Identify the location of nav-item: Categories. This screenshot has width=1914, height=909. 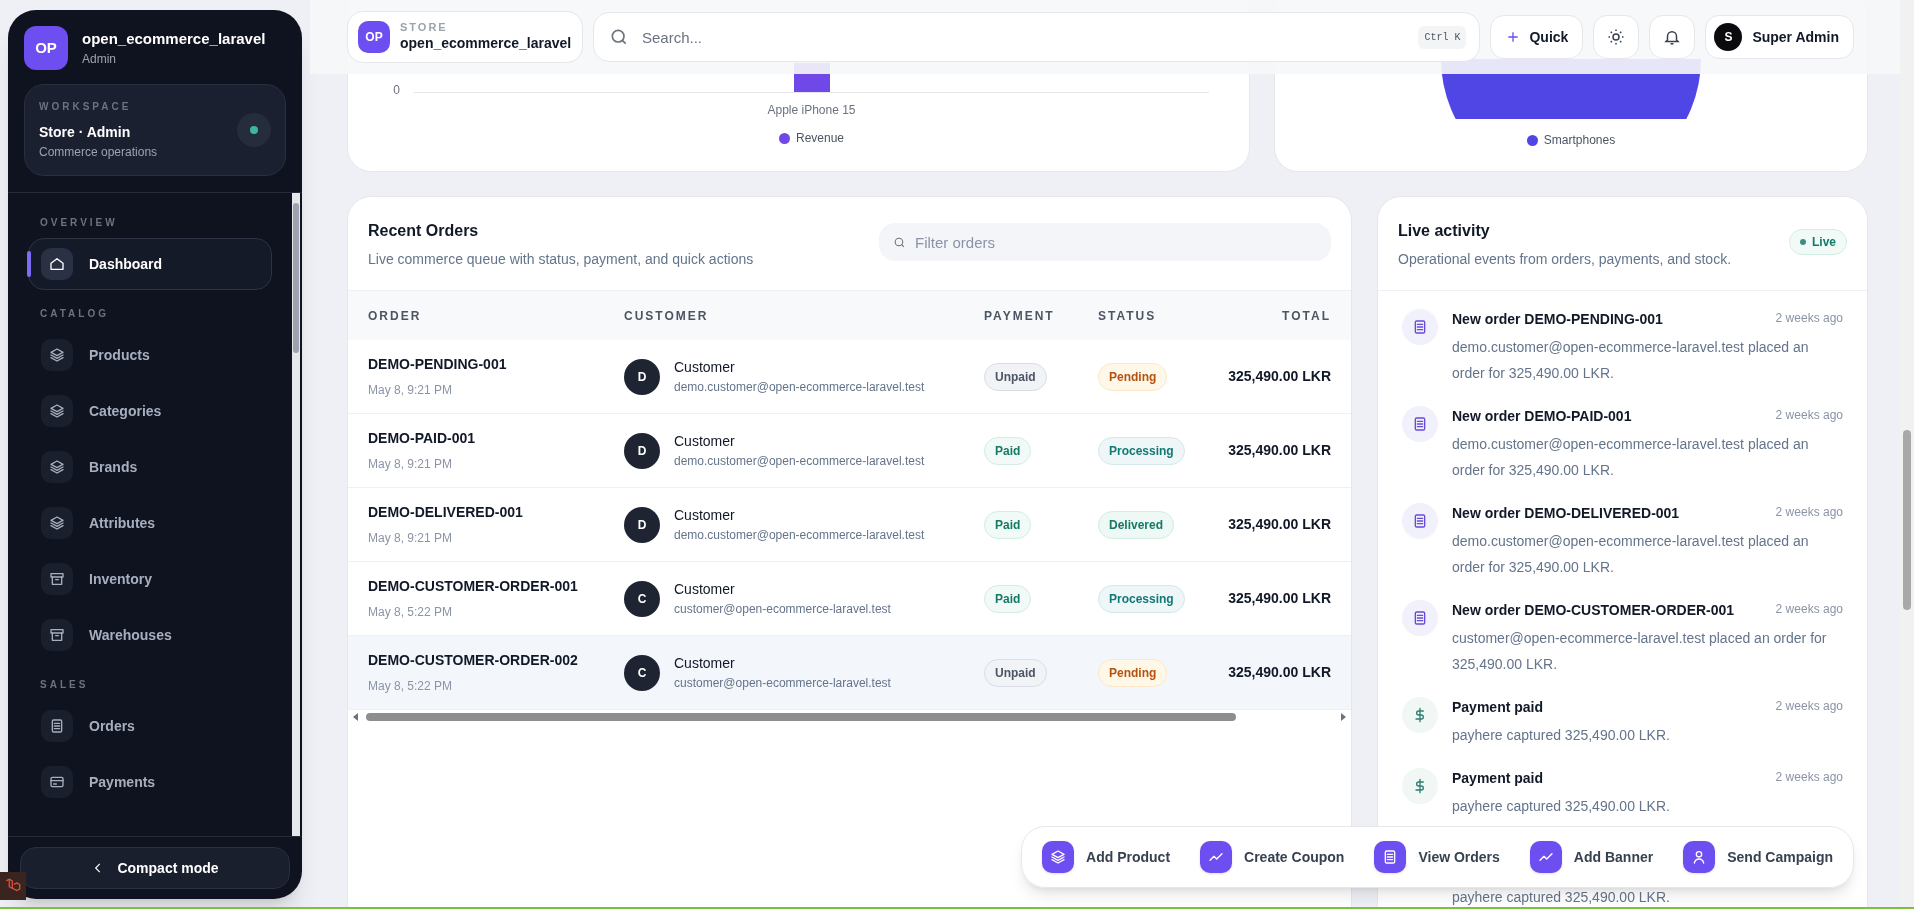
(150, 411).